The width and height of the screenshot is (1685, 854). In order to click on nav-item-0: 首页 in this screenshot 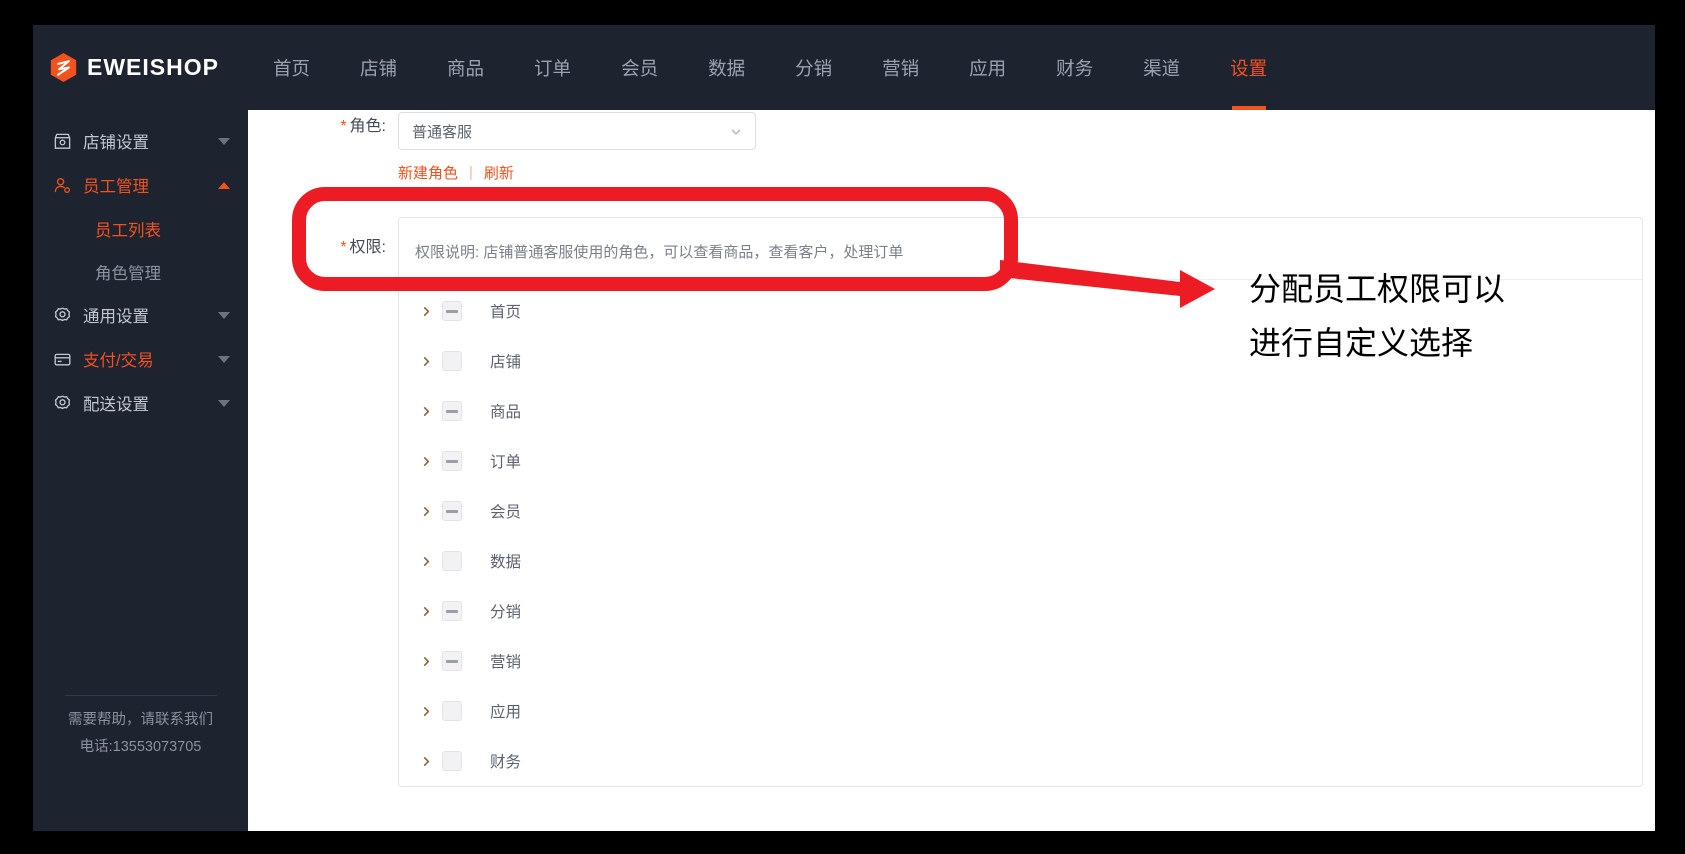, I will do `click(291, 67)`.